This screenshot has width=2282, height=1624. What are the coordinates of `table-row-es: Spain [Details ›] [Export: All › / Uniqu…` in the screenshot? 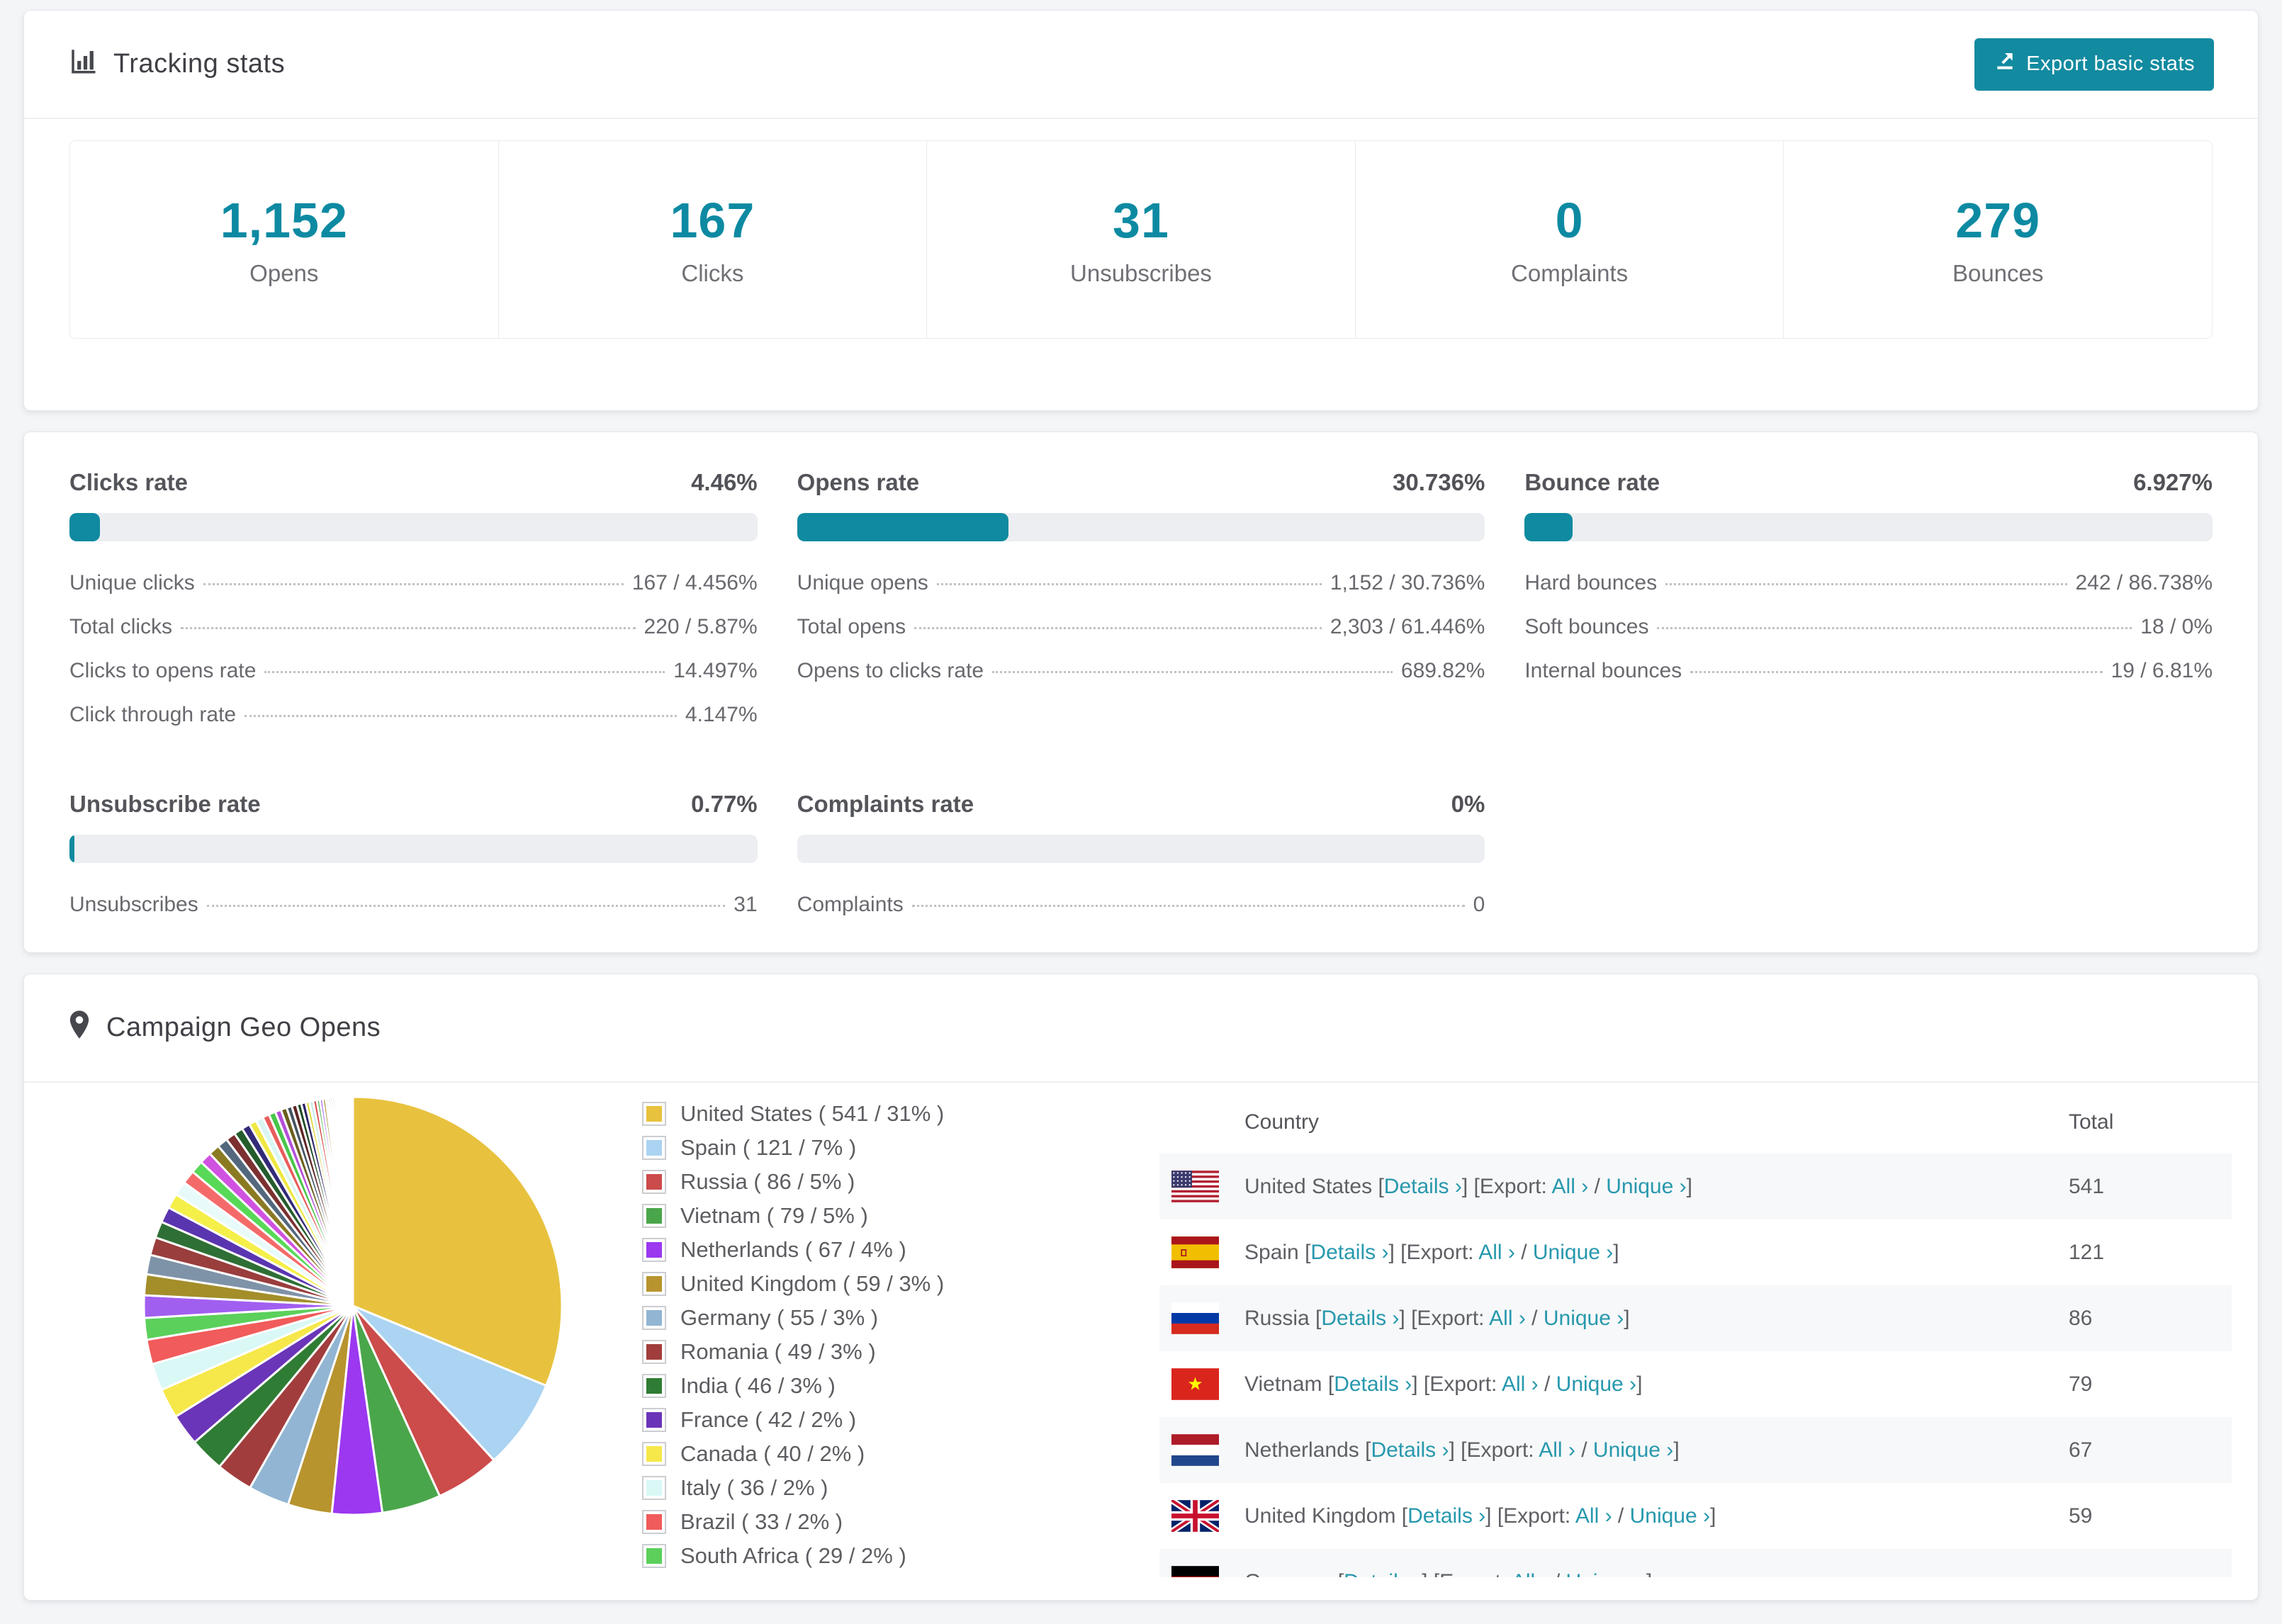 It's located at (1696, 1252).